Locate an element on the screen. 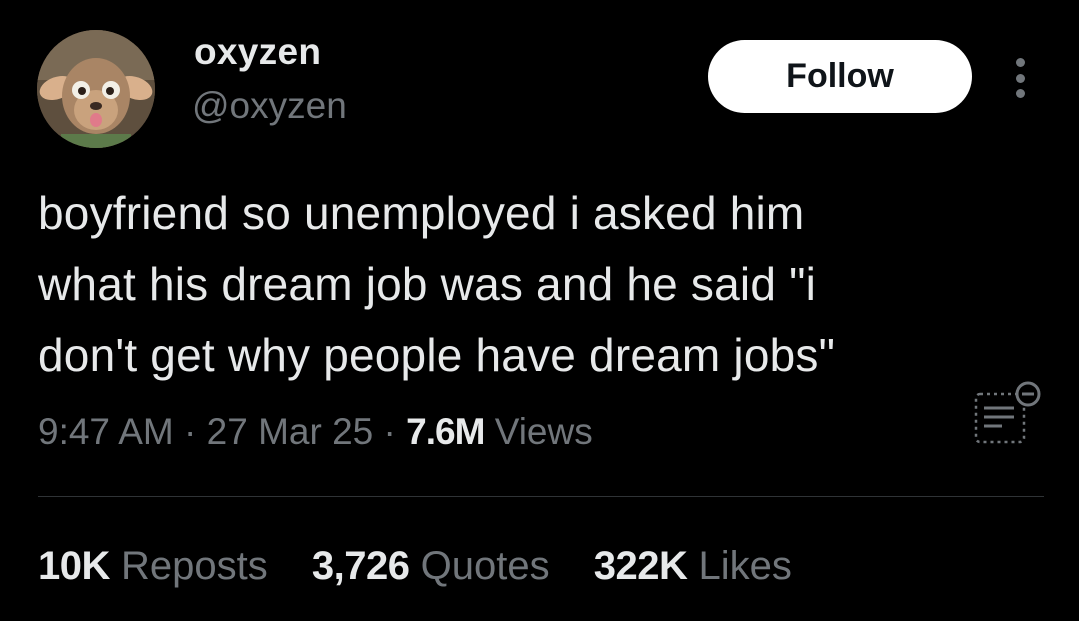 This screenshot has width=1079, height=621. user-handle: @oxyzen is located at coordinates (269, 106).